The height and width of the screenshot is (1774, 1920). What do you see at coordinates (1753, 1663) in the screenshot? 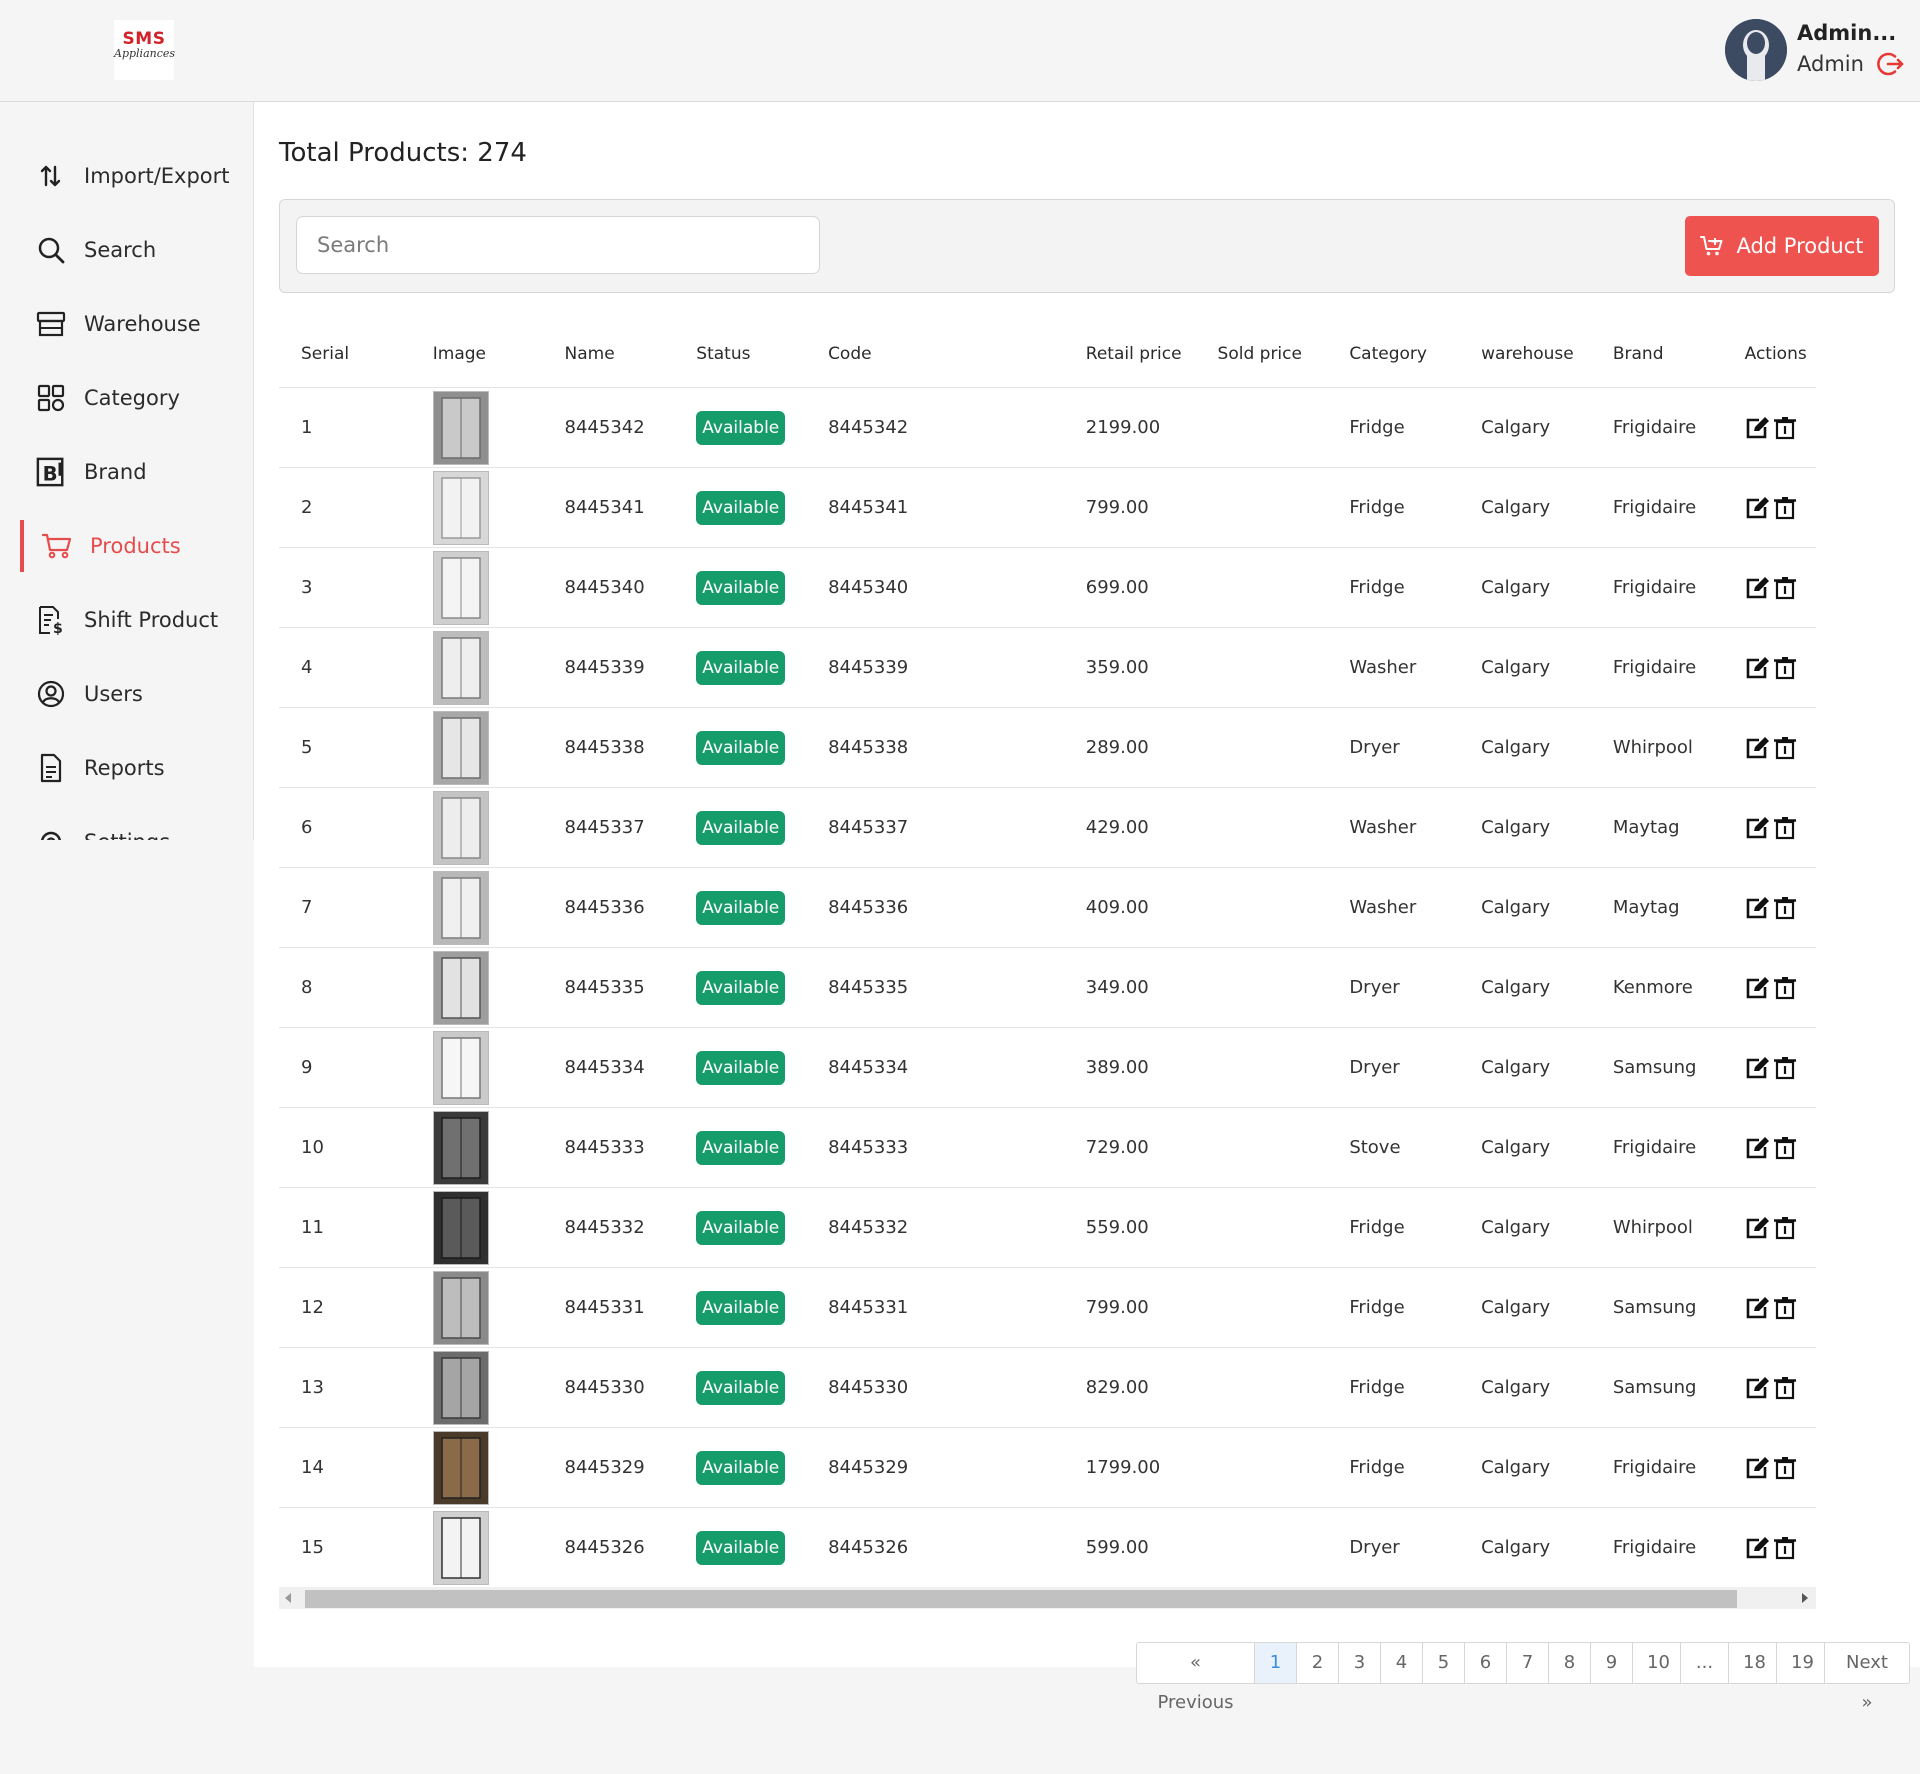
I see `page-link-18: 18` at bounding box center [1753, 1663].